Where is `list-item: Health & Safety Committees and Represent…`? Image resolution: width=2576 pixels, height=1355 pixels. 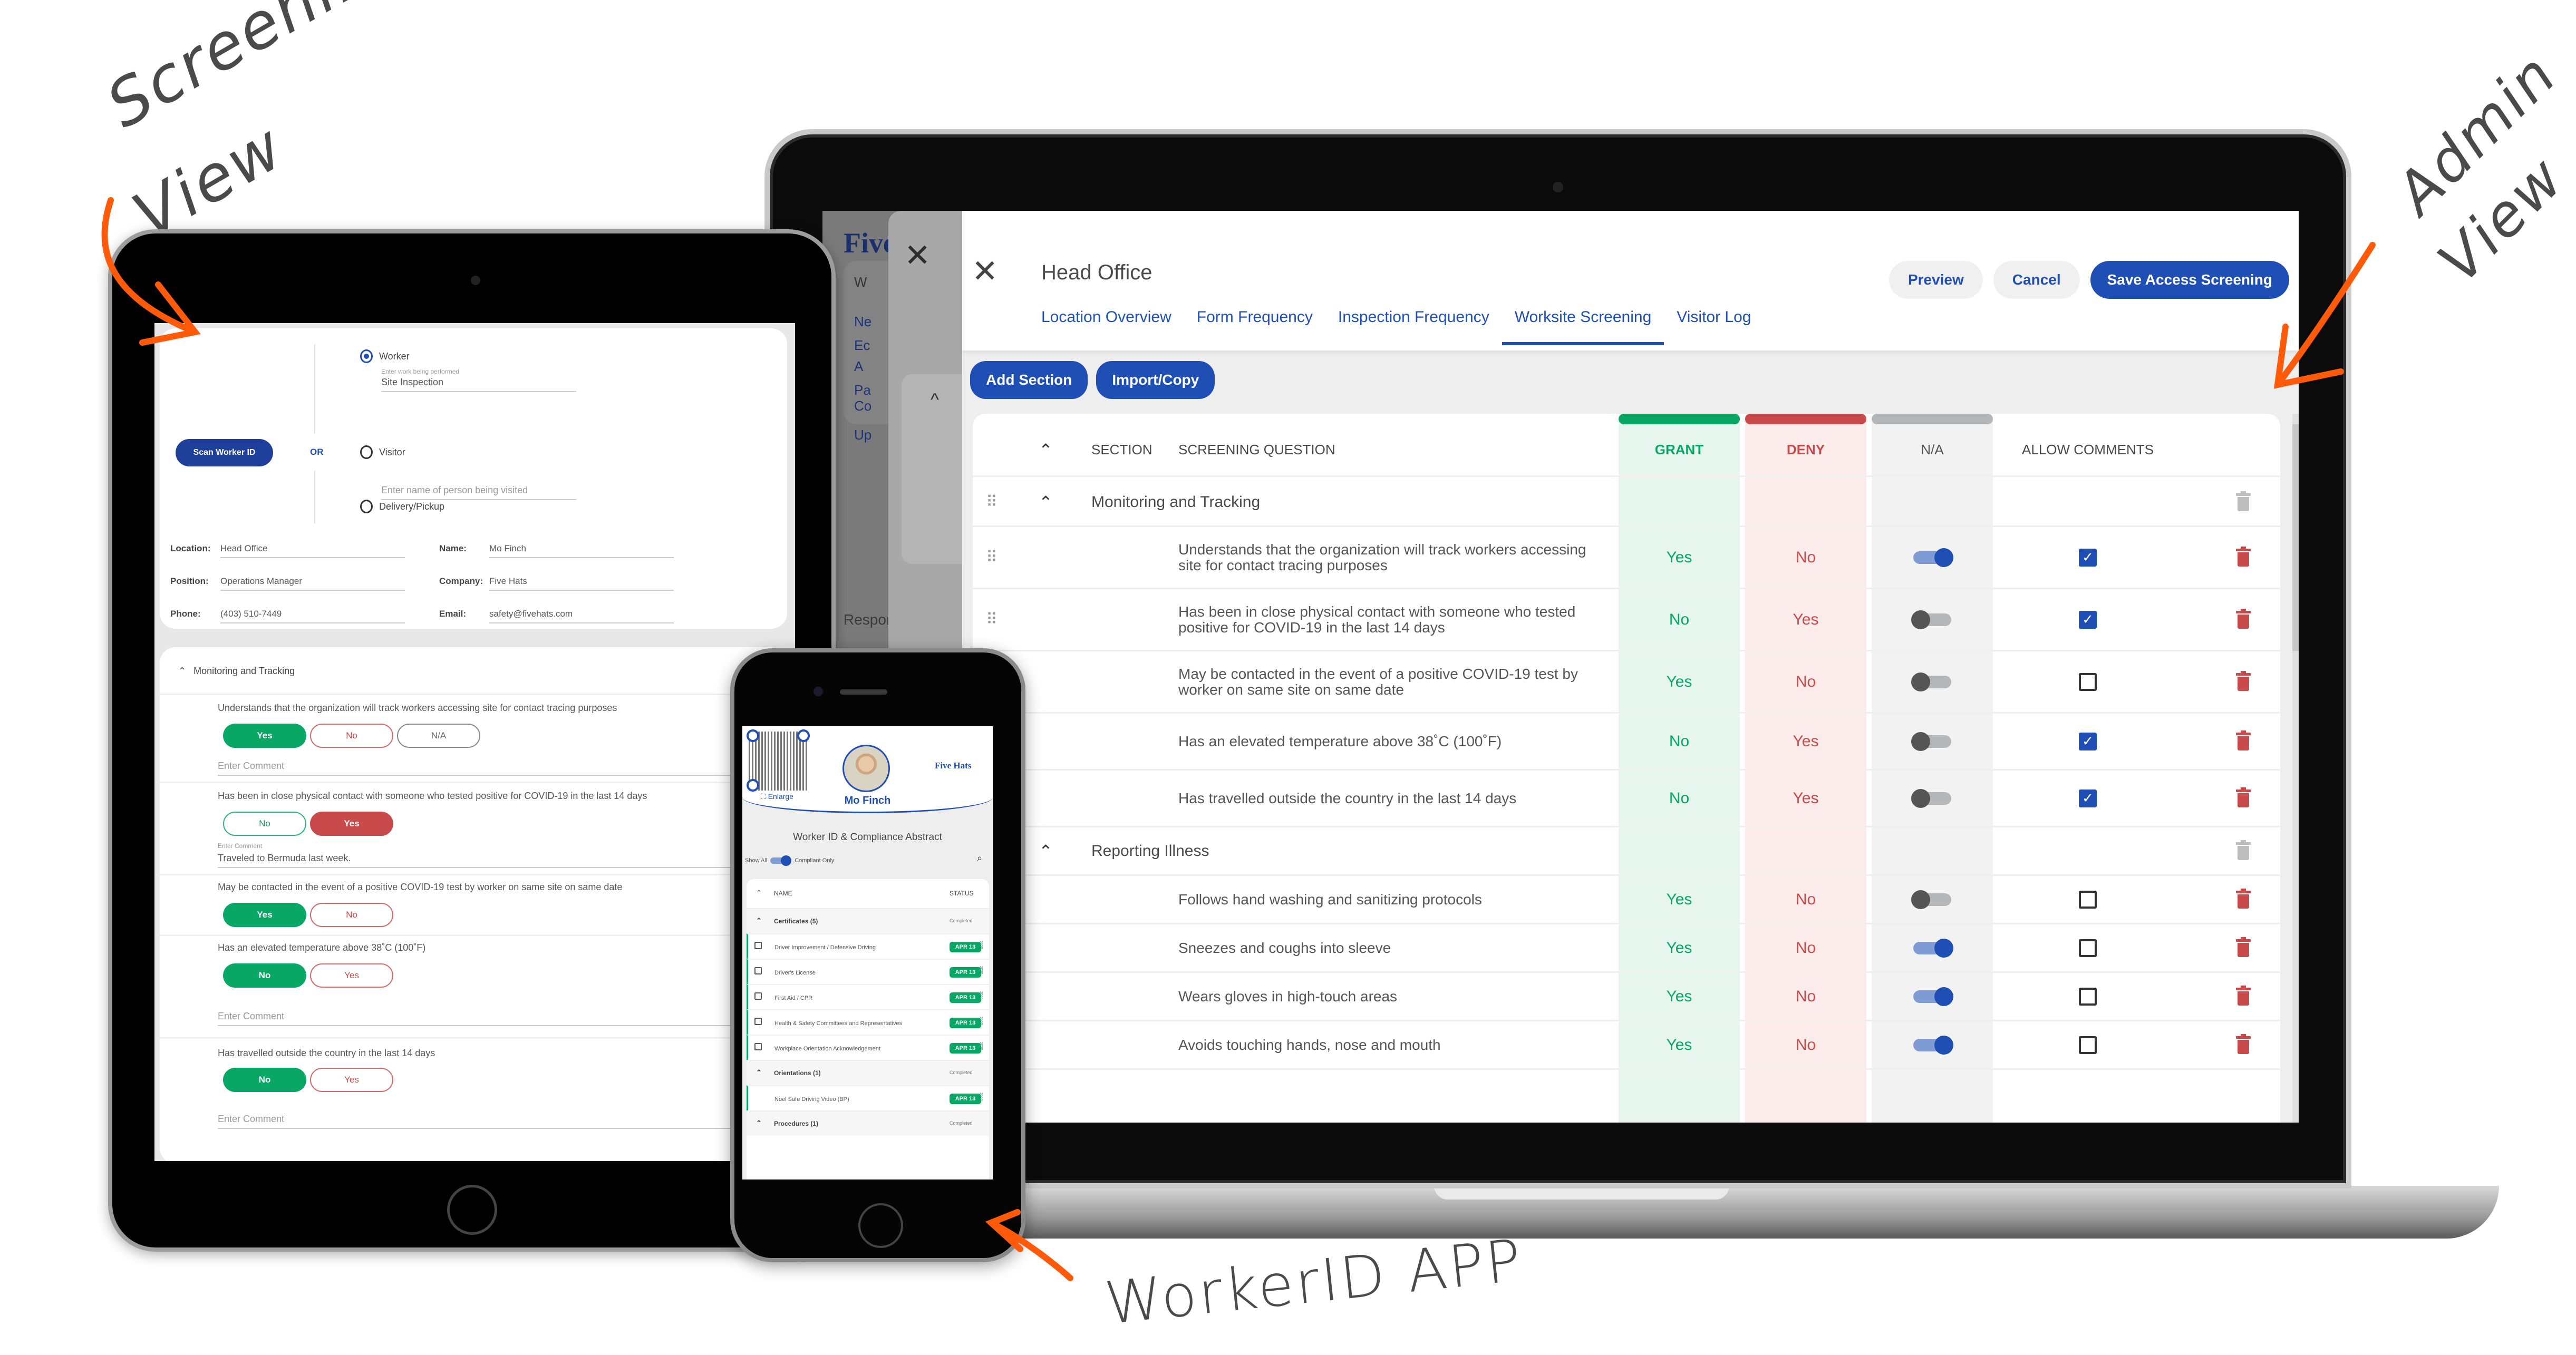 list-item: Health & Safety Committees and Represent… is located at coordinates (868, 1022).